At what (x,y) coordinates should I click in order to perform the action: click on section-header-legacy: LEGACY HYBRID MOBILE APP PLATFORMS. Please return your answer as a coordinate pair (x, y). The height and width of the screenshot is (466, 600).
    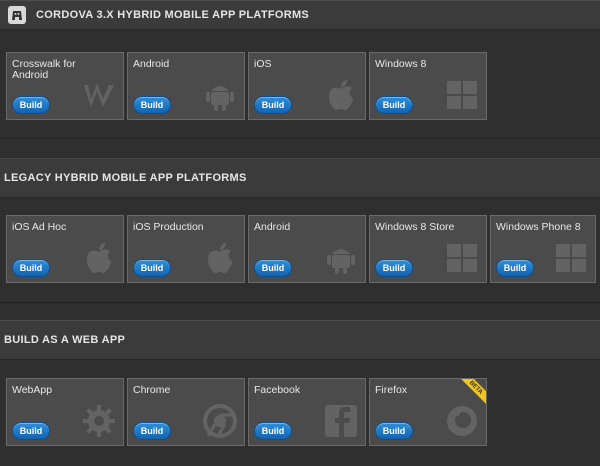
    Looking at the image, I should click on (300, 178).